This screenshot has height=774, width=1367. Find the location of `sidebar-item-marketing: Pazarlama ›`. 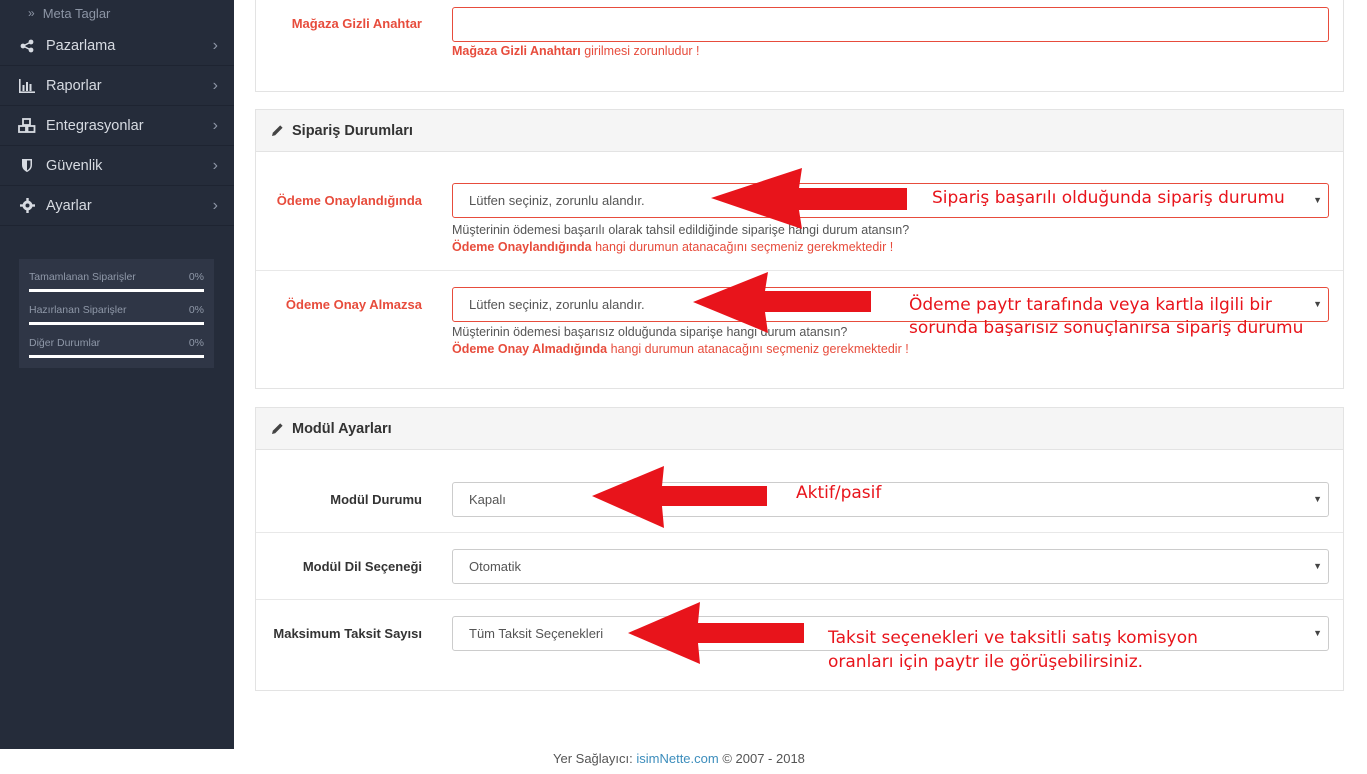

sidebar-item-marketing: Pazarlama › is located at coordinates (117, 46).